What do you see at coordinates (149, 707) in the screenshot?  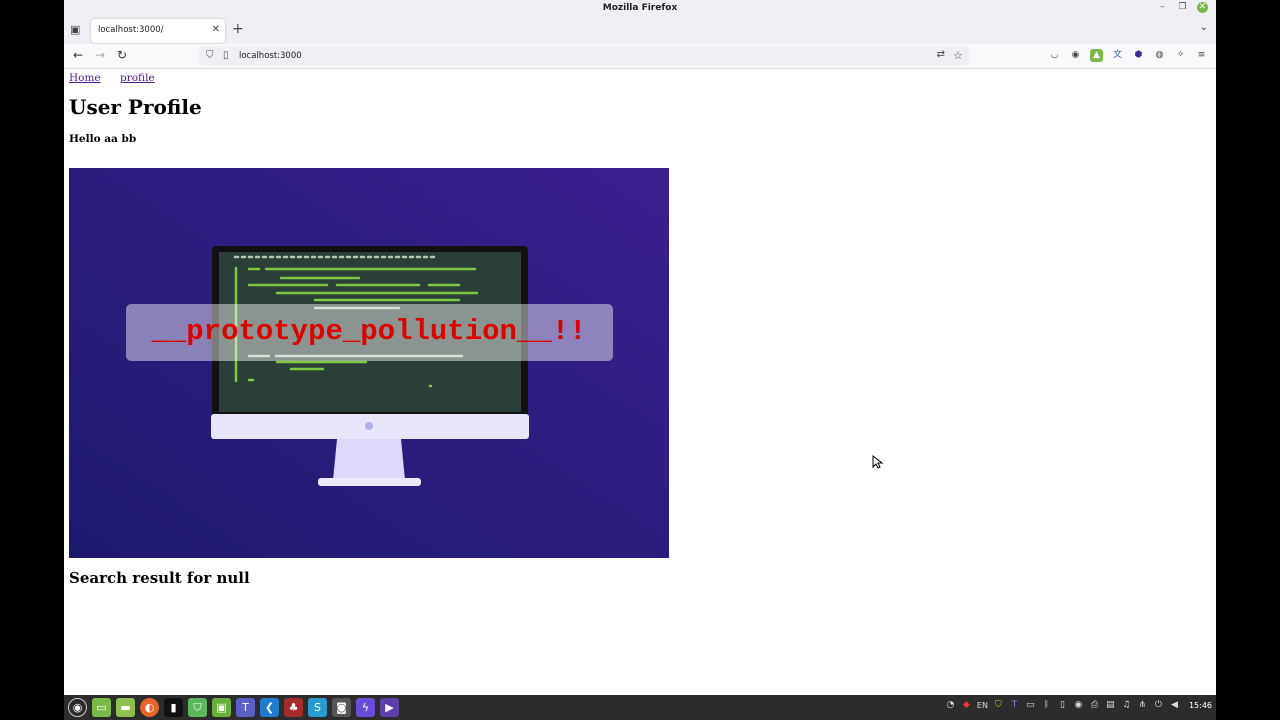 I see `firefox-icon: ◐` at bounding box center [149, 707].